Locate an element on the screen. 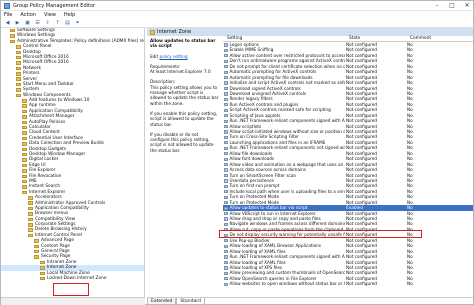  tree-horizontal-scrollbar is located at coordinates (73, 301).